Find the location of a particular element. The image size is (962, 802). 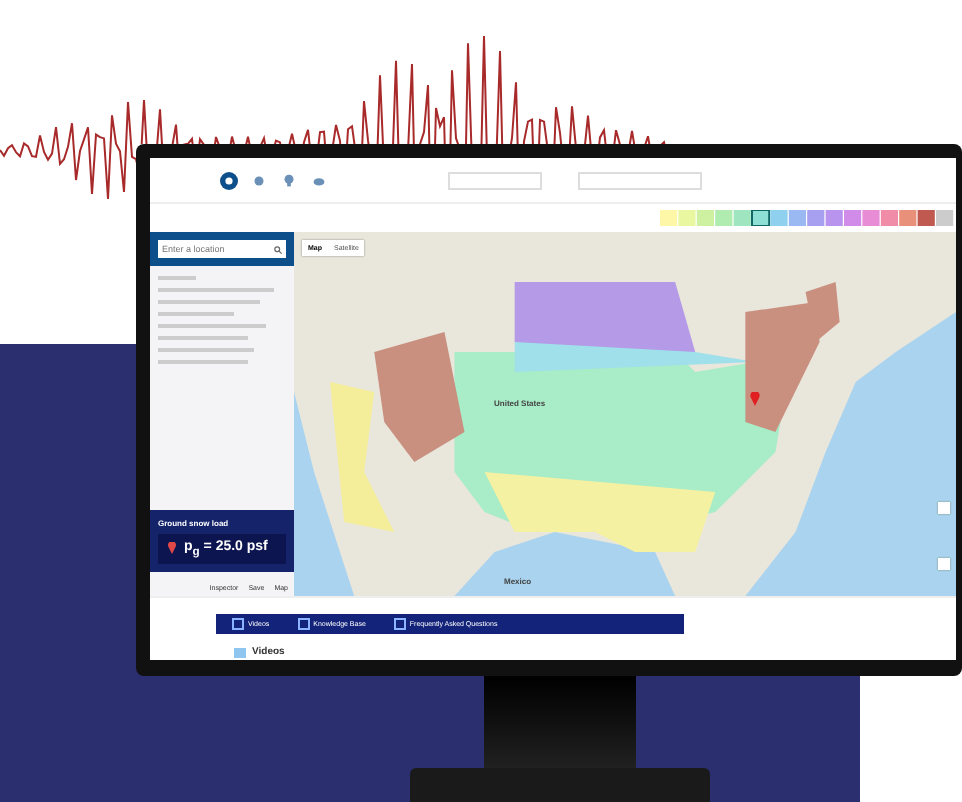

home-icon is located at coordinates (229, 180).